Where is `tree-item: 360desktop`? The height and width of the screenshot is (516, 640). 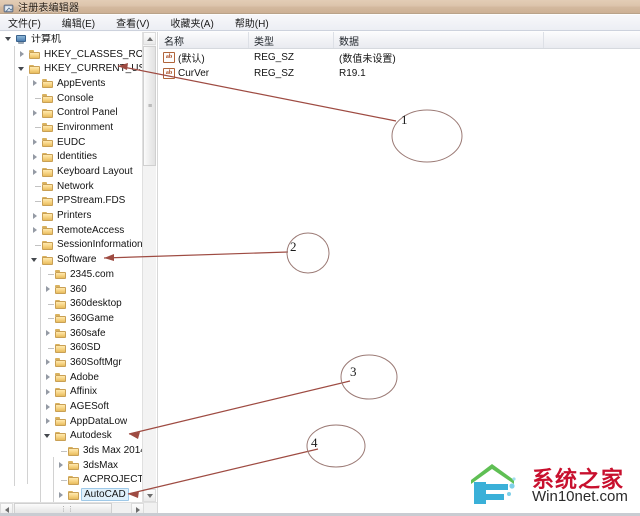
tree-item: 360desktop is located at coordinates (71, 303).